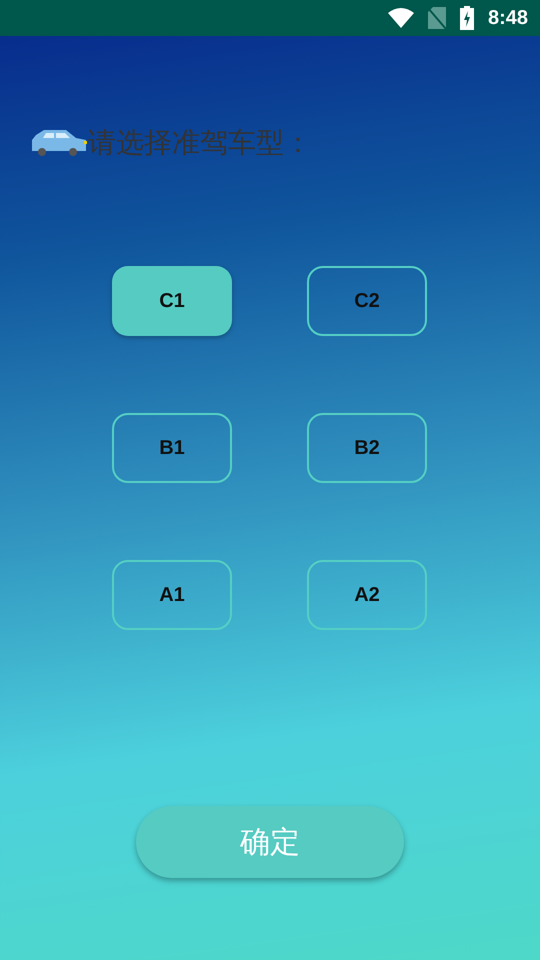 The image size is (540, 960). I want to click on license-type-option: A1, so click(172, 595).